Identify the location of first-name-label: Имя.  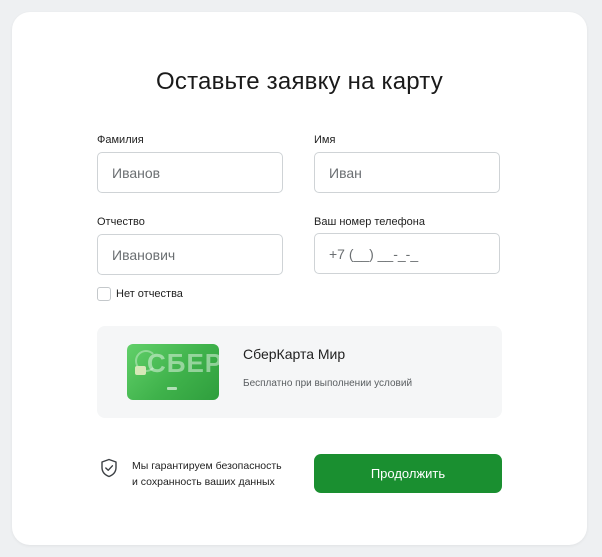
(325, 140).